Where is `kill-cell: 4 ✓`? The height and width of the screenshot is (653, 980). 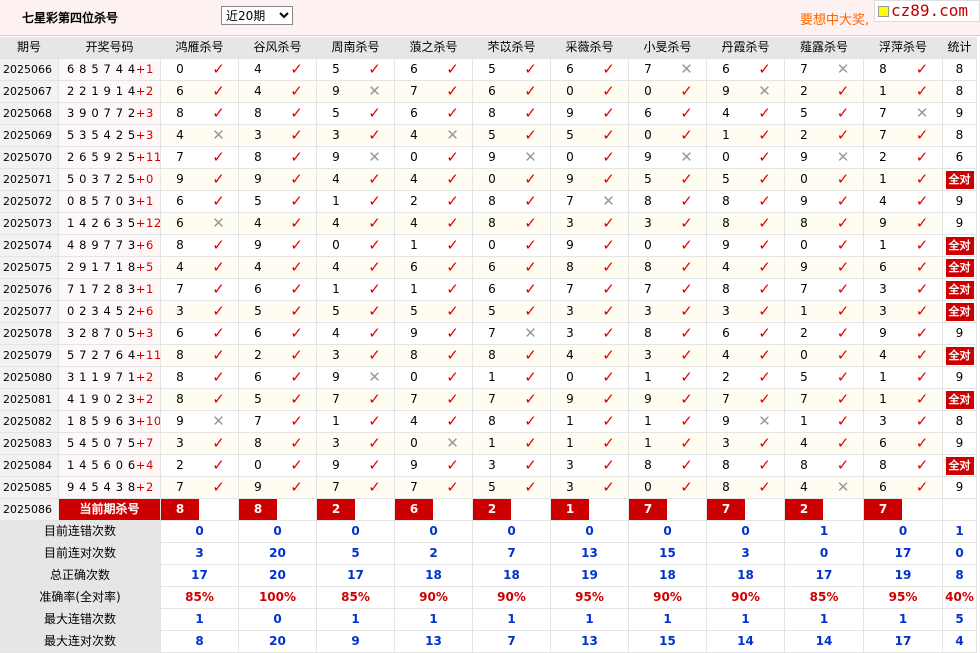
kill-cell: 4 ✓ is located at coordinates (434, 180).